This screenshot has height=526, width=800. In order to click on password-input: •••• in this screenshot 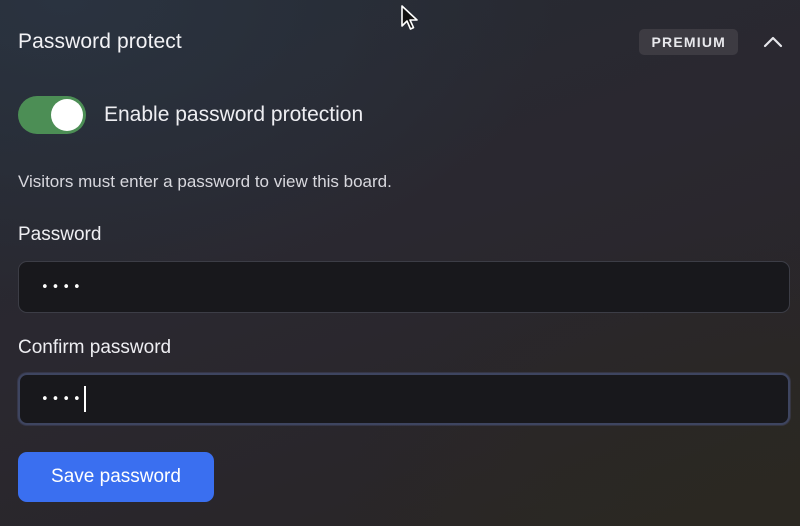, I will do `click(404, 287)`.